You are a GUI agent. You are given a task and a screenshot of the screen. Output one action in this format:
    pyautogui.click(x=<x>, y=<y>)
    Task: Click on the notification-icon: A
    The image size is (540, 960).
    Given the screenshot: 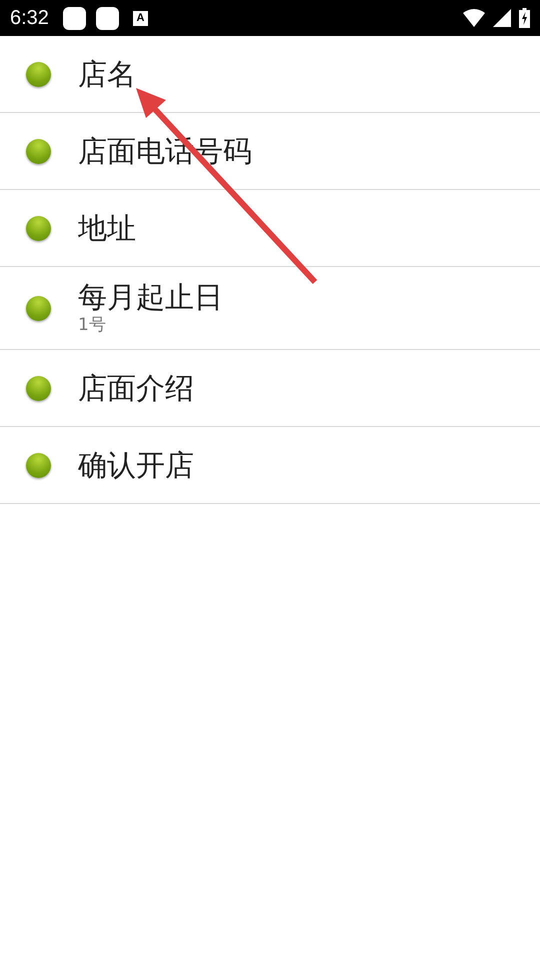 What is the action you would take?
    pyautogui.click(x=140, y=18)
    